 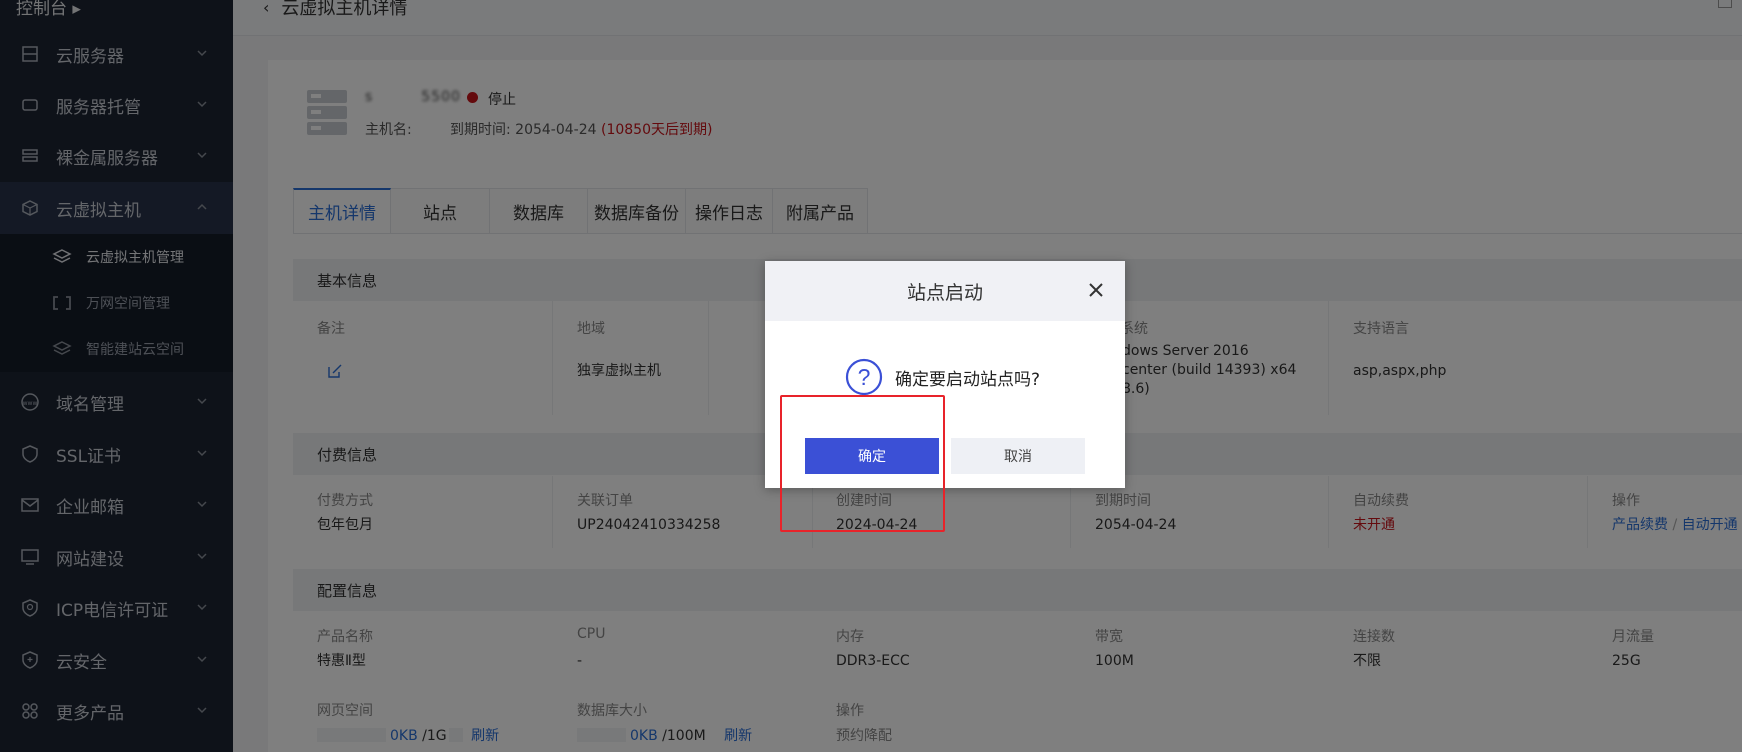 I want to click on dialog-title: 站点启动, so click(x=944, y=292).